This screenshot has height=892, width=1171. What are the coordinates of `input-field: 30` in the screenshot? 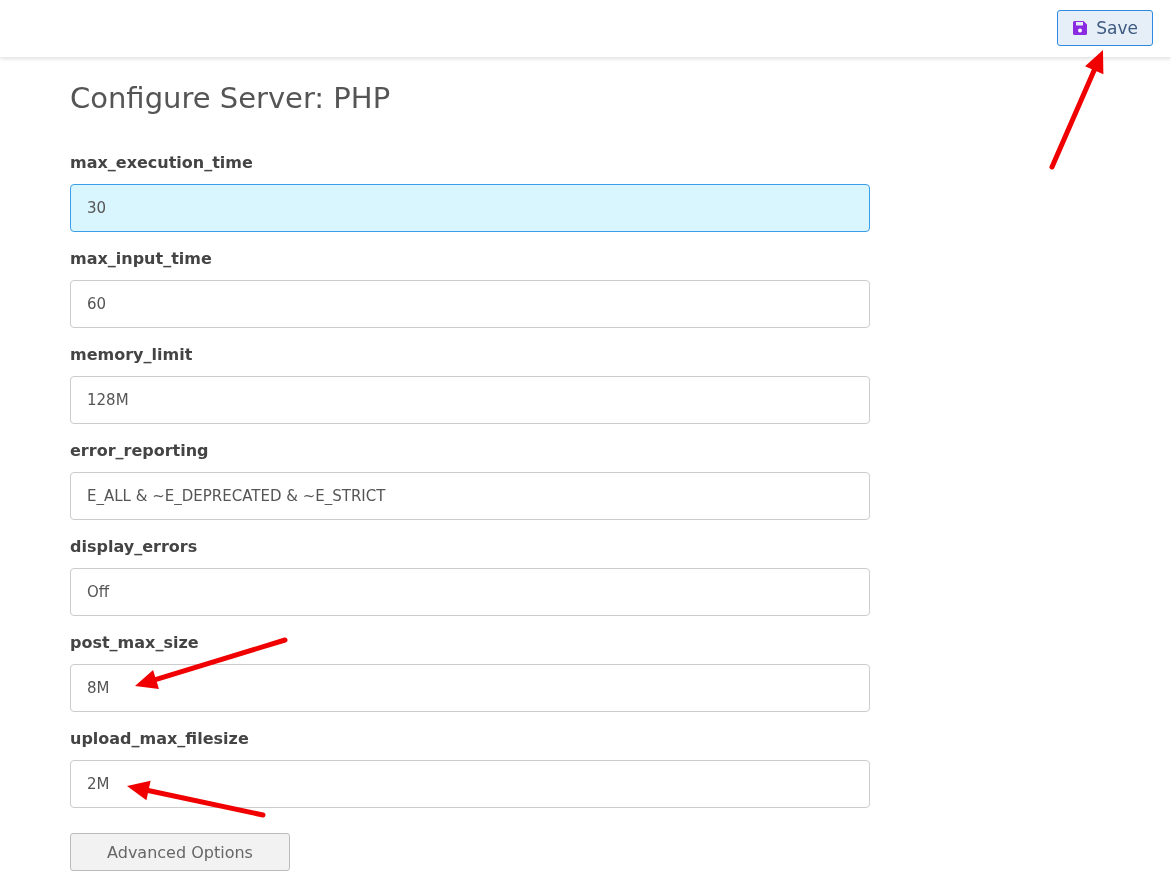 It's located at (470, 208).